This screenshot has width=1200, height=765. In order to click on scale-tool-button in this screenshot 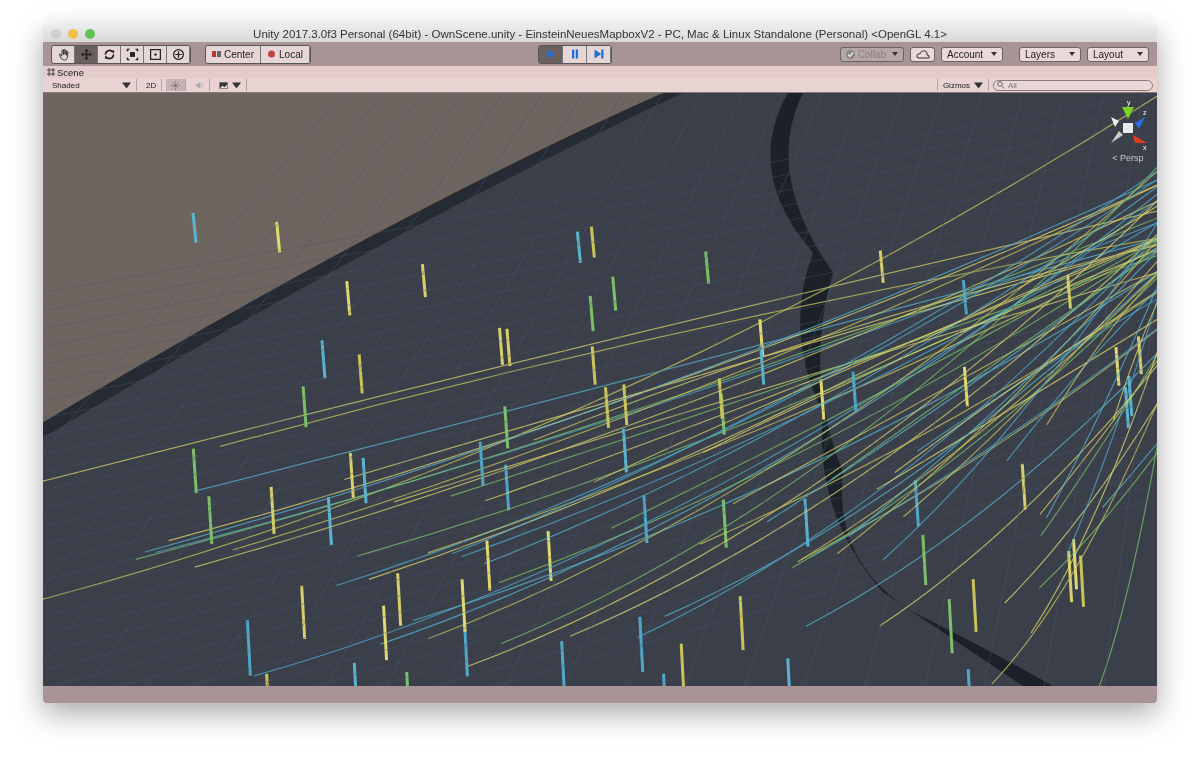, I will do `click(132, 54)`.